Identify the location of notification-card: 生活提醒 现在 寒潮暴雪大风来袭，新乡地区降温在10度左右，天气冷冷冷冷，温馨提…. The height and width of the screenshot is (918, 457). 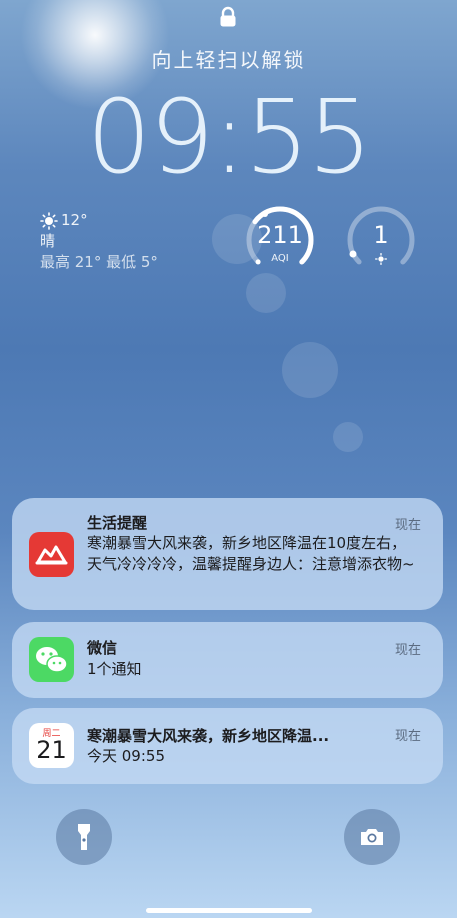
(227, 554).